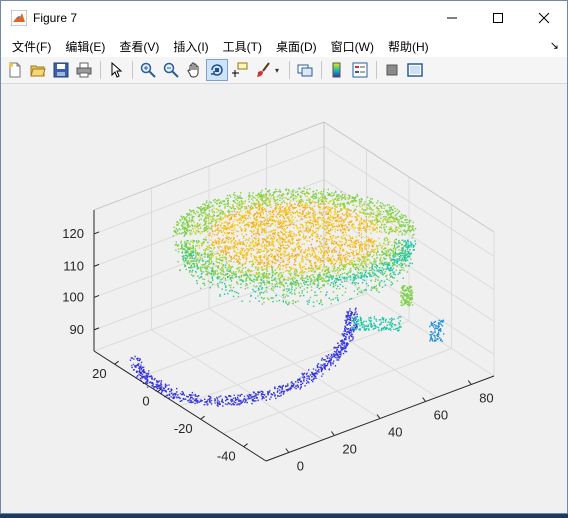 This screenshot has height=518, width=568. What do you see at coordinates (85, 46) in the screenshot?
I see `menu-edit: 编辑(E)` at bounding box center [85, 46].